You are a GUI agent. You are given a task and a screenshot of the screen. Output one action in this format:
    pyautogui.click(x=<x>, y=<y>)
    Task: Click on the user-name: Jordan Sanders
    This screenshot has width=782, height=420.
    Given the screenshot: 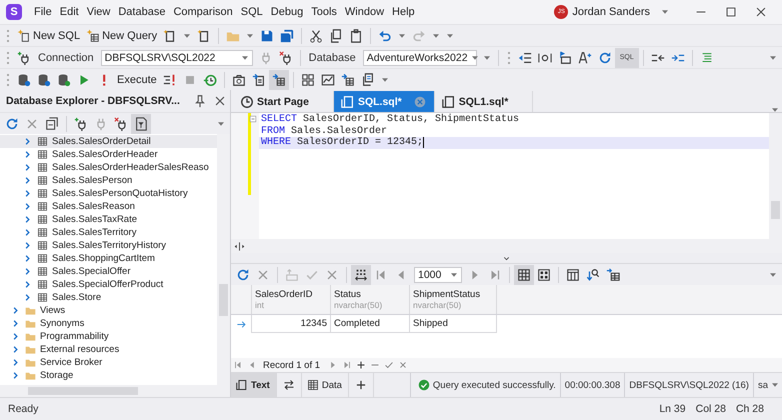 What is the action you would take?
    pyautogui.click(x=611, y=12)
    